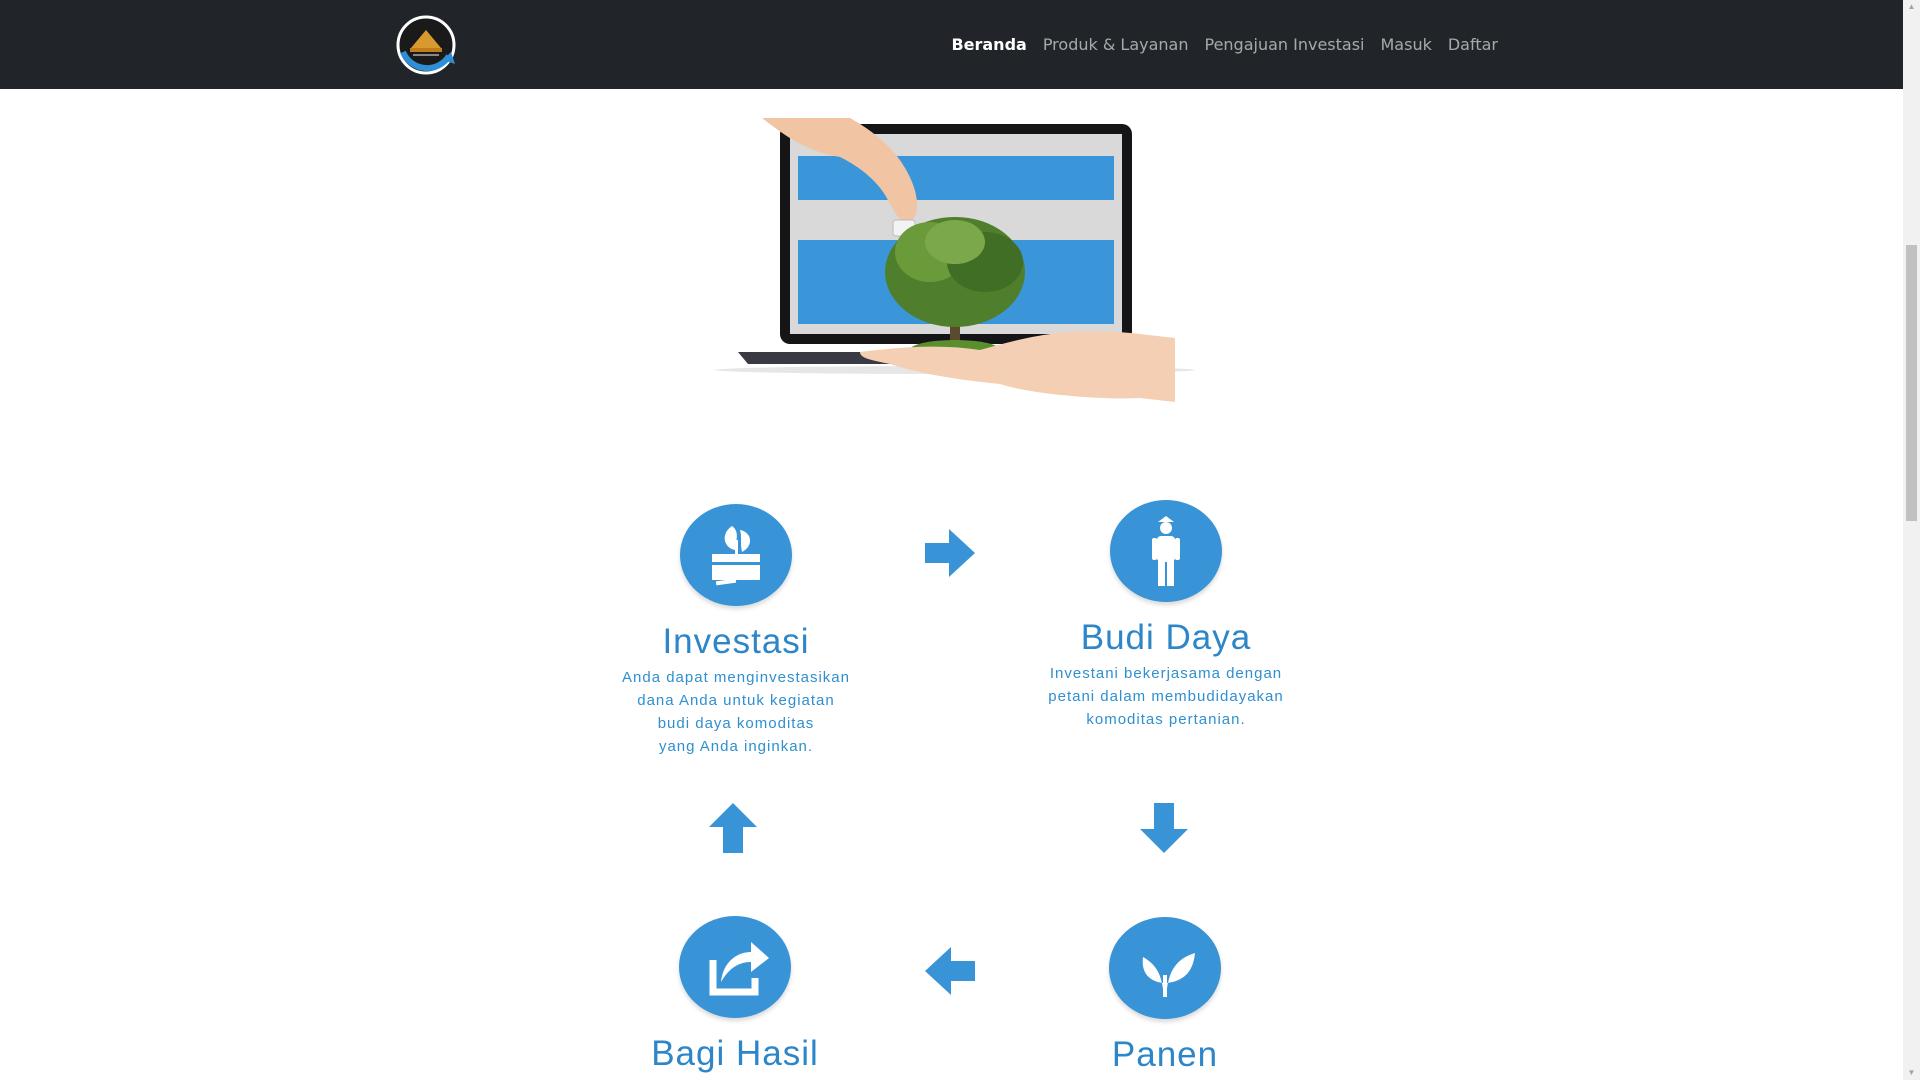 The image size is (1920, 1080). I want to click on share-icon, so click(735, 967).